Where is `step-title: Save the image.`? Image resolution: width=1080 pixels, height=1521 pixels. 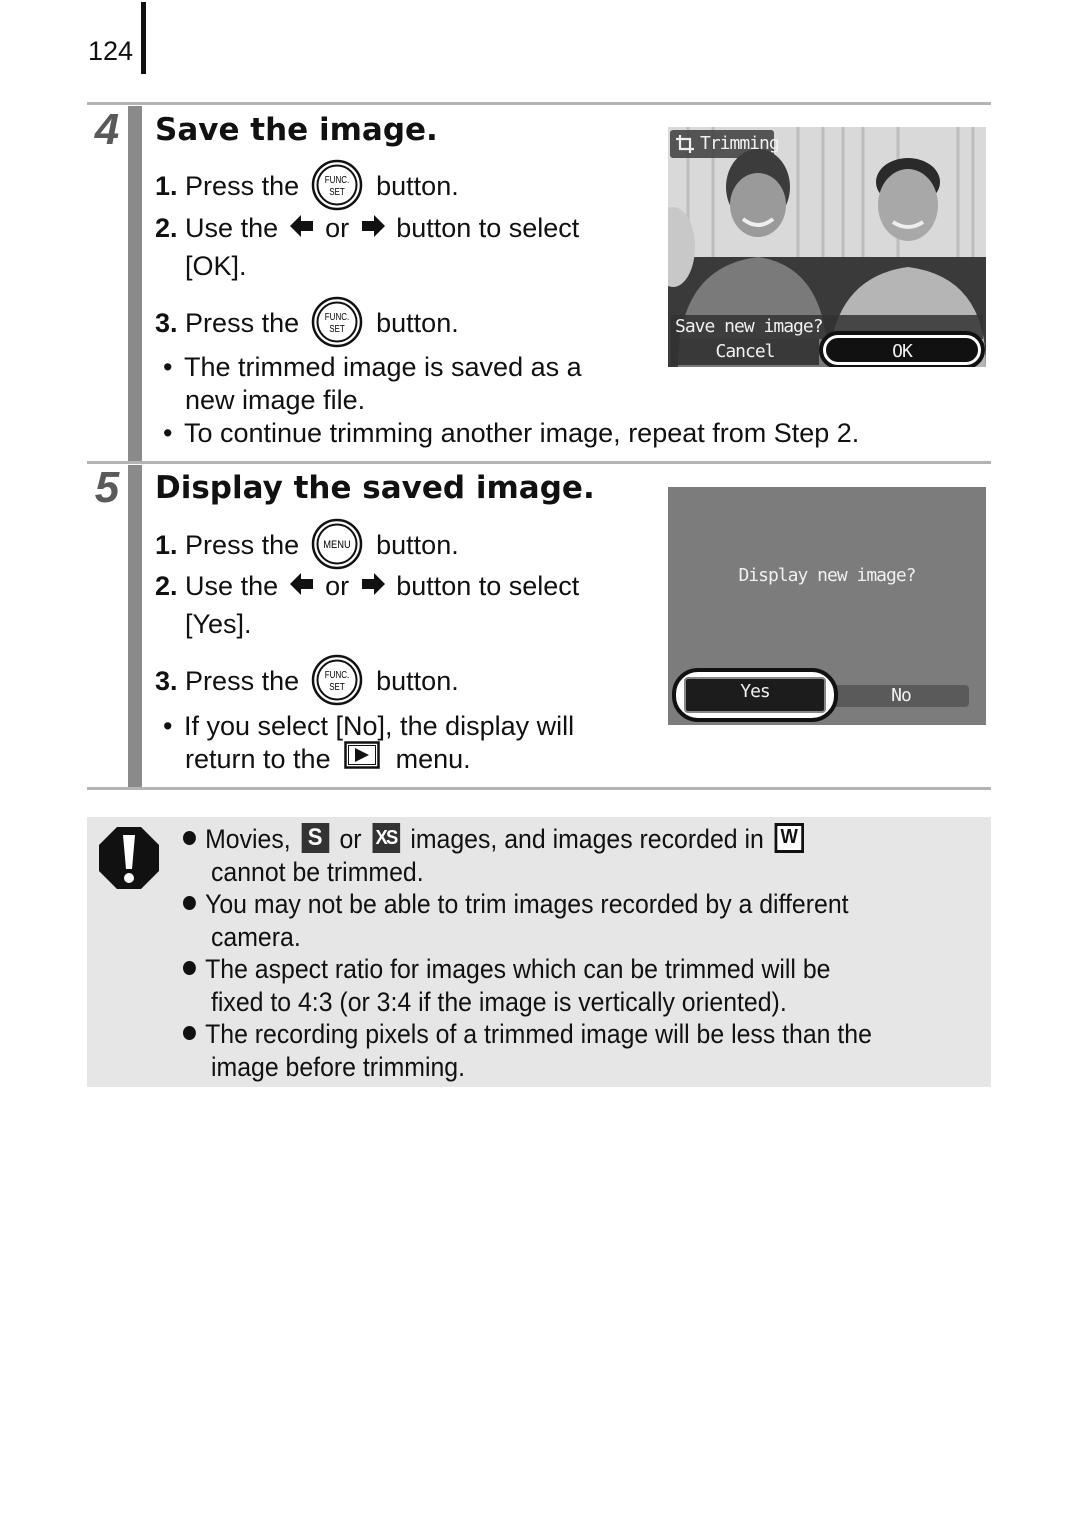
step-title: Save the image. is located at coordinates (296, 130).